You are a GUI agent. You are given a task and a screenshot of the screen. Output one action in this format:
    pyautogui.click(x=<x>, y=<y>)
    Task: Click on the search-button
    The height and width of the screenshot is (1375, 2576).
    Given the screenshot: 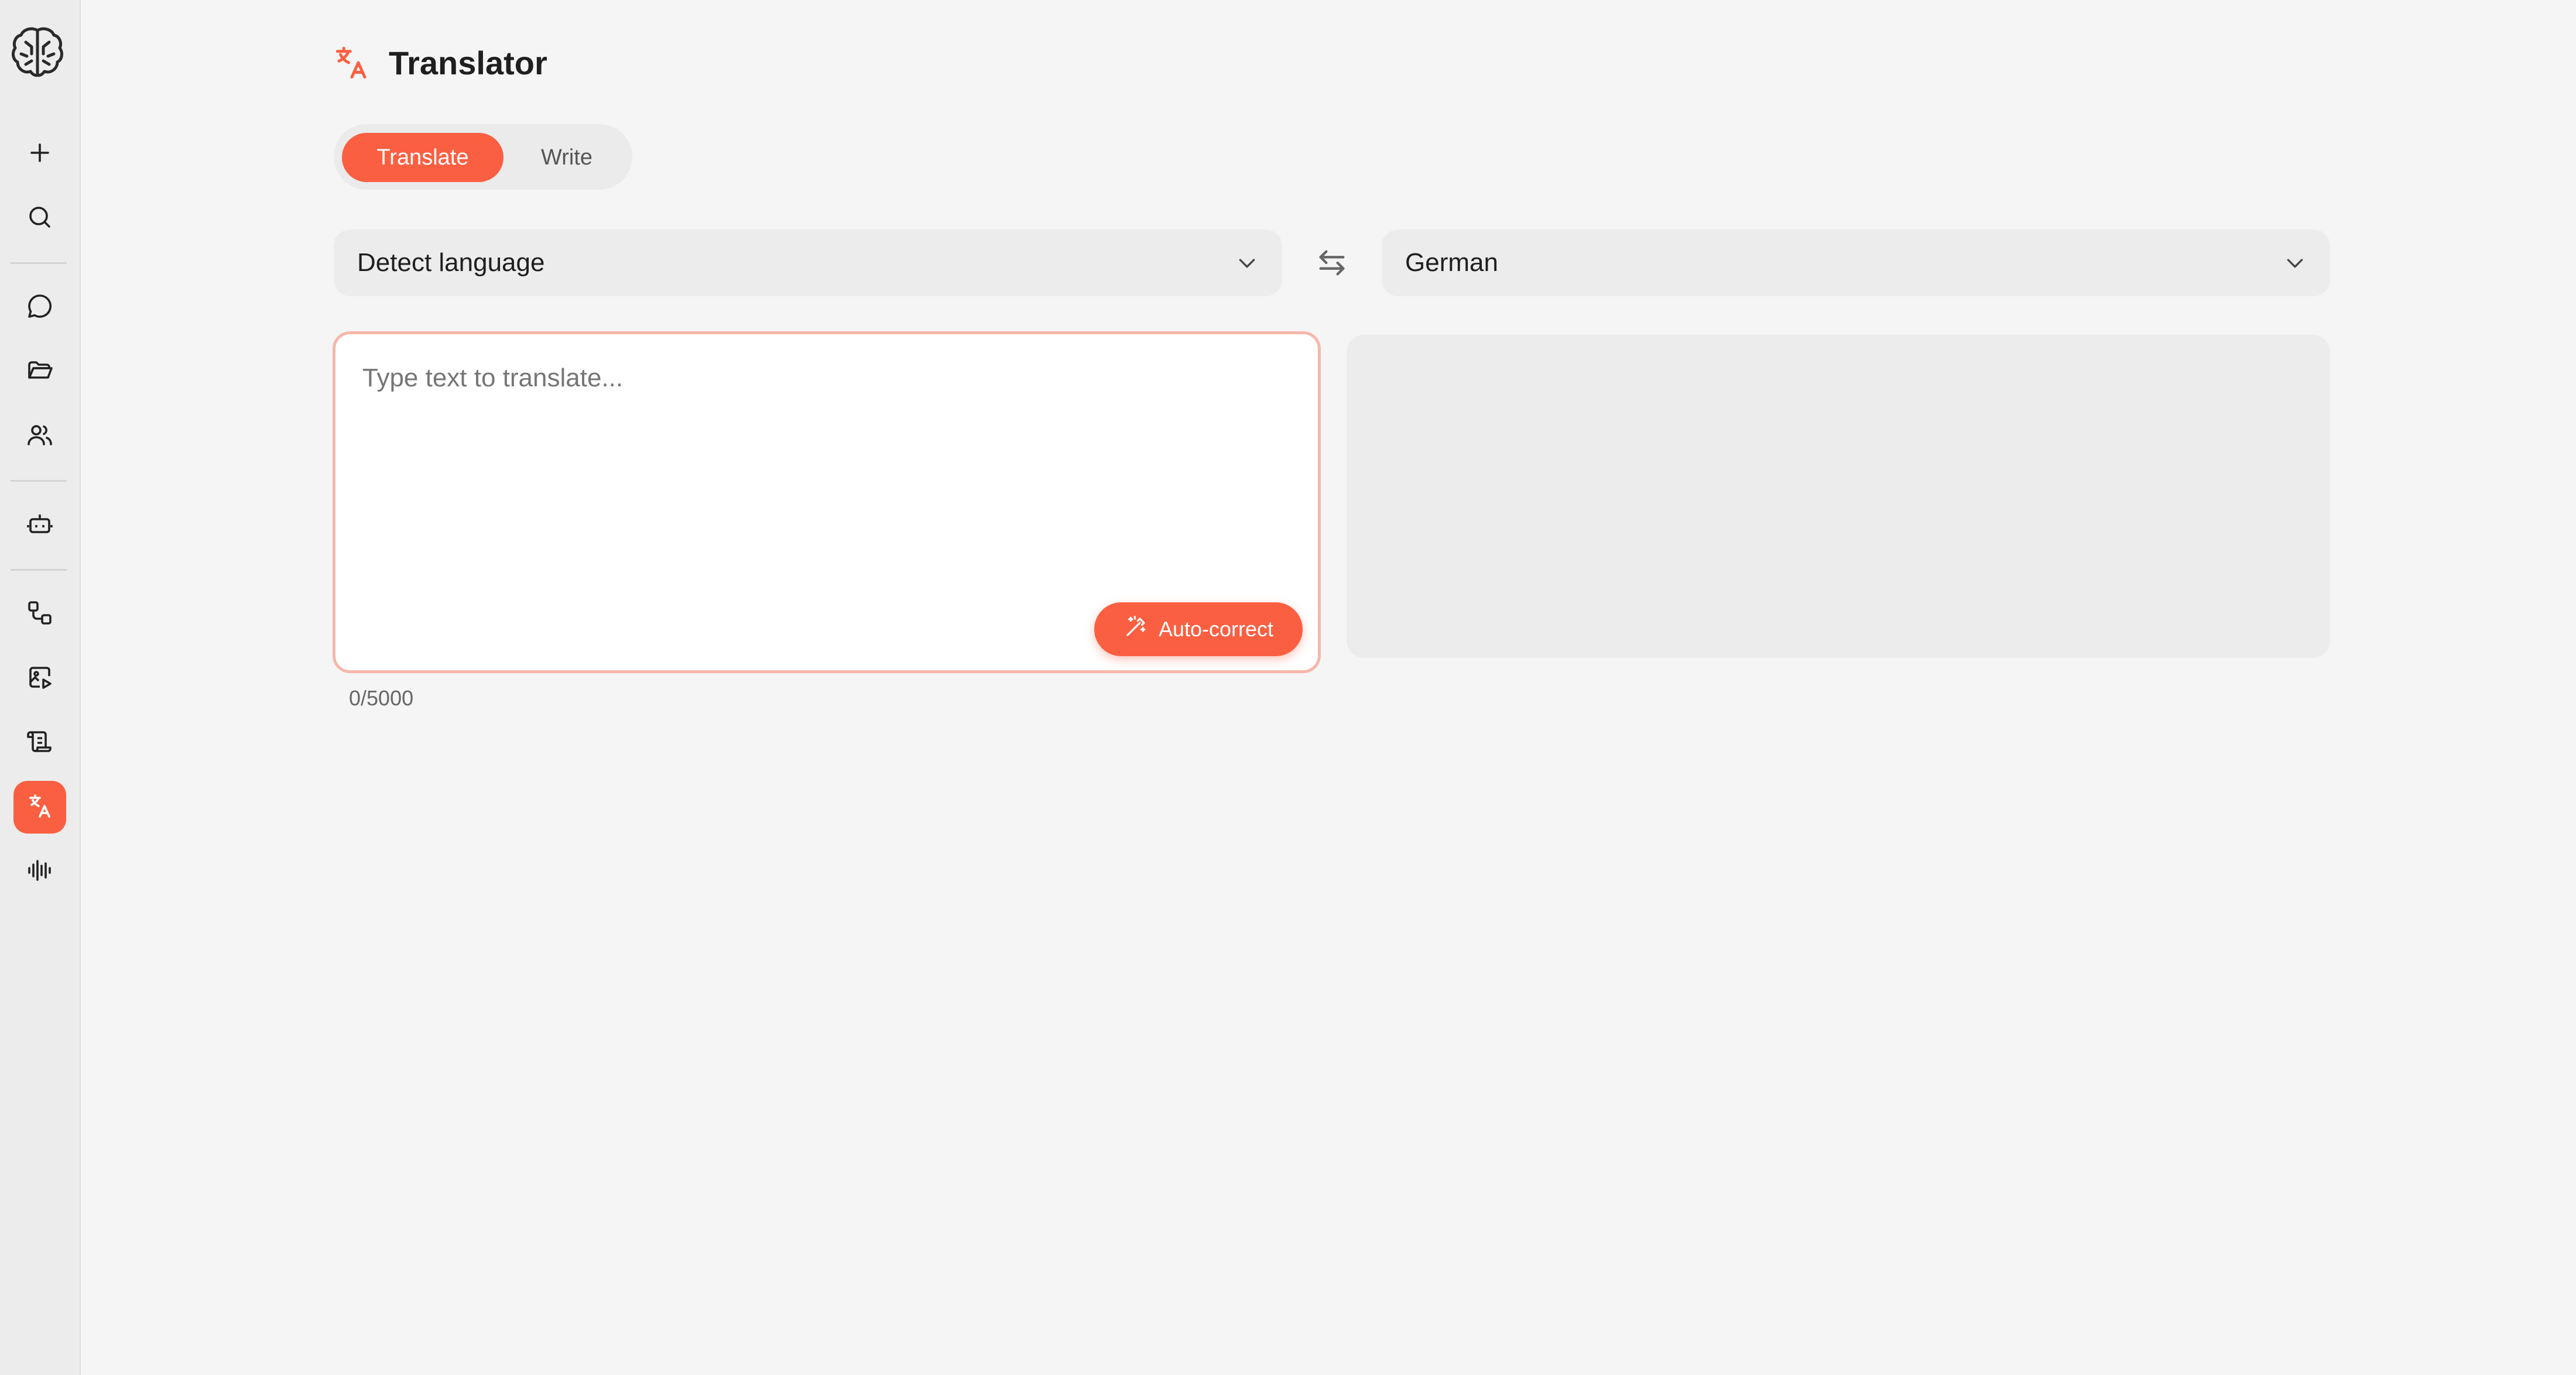 What is the action you would take?
    pyautogui.click(x=39, y=218)
    